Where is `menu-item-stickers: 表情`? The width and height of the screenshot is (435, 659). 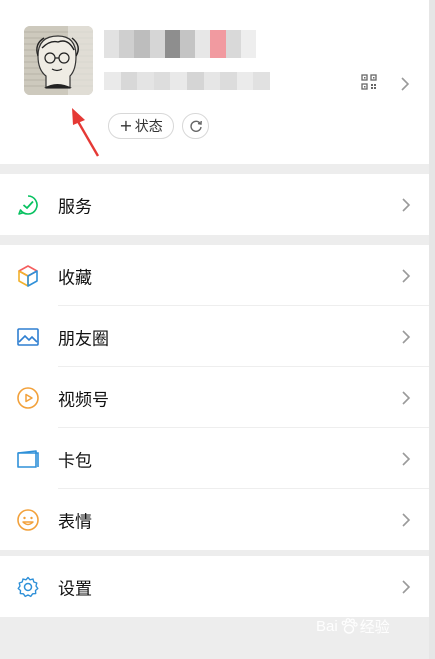 menu-item-stickers: 表情 is located at coordinates (214, 519).